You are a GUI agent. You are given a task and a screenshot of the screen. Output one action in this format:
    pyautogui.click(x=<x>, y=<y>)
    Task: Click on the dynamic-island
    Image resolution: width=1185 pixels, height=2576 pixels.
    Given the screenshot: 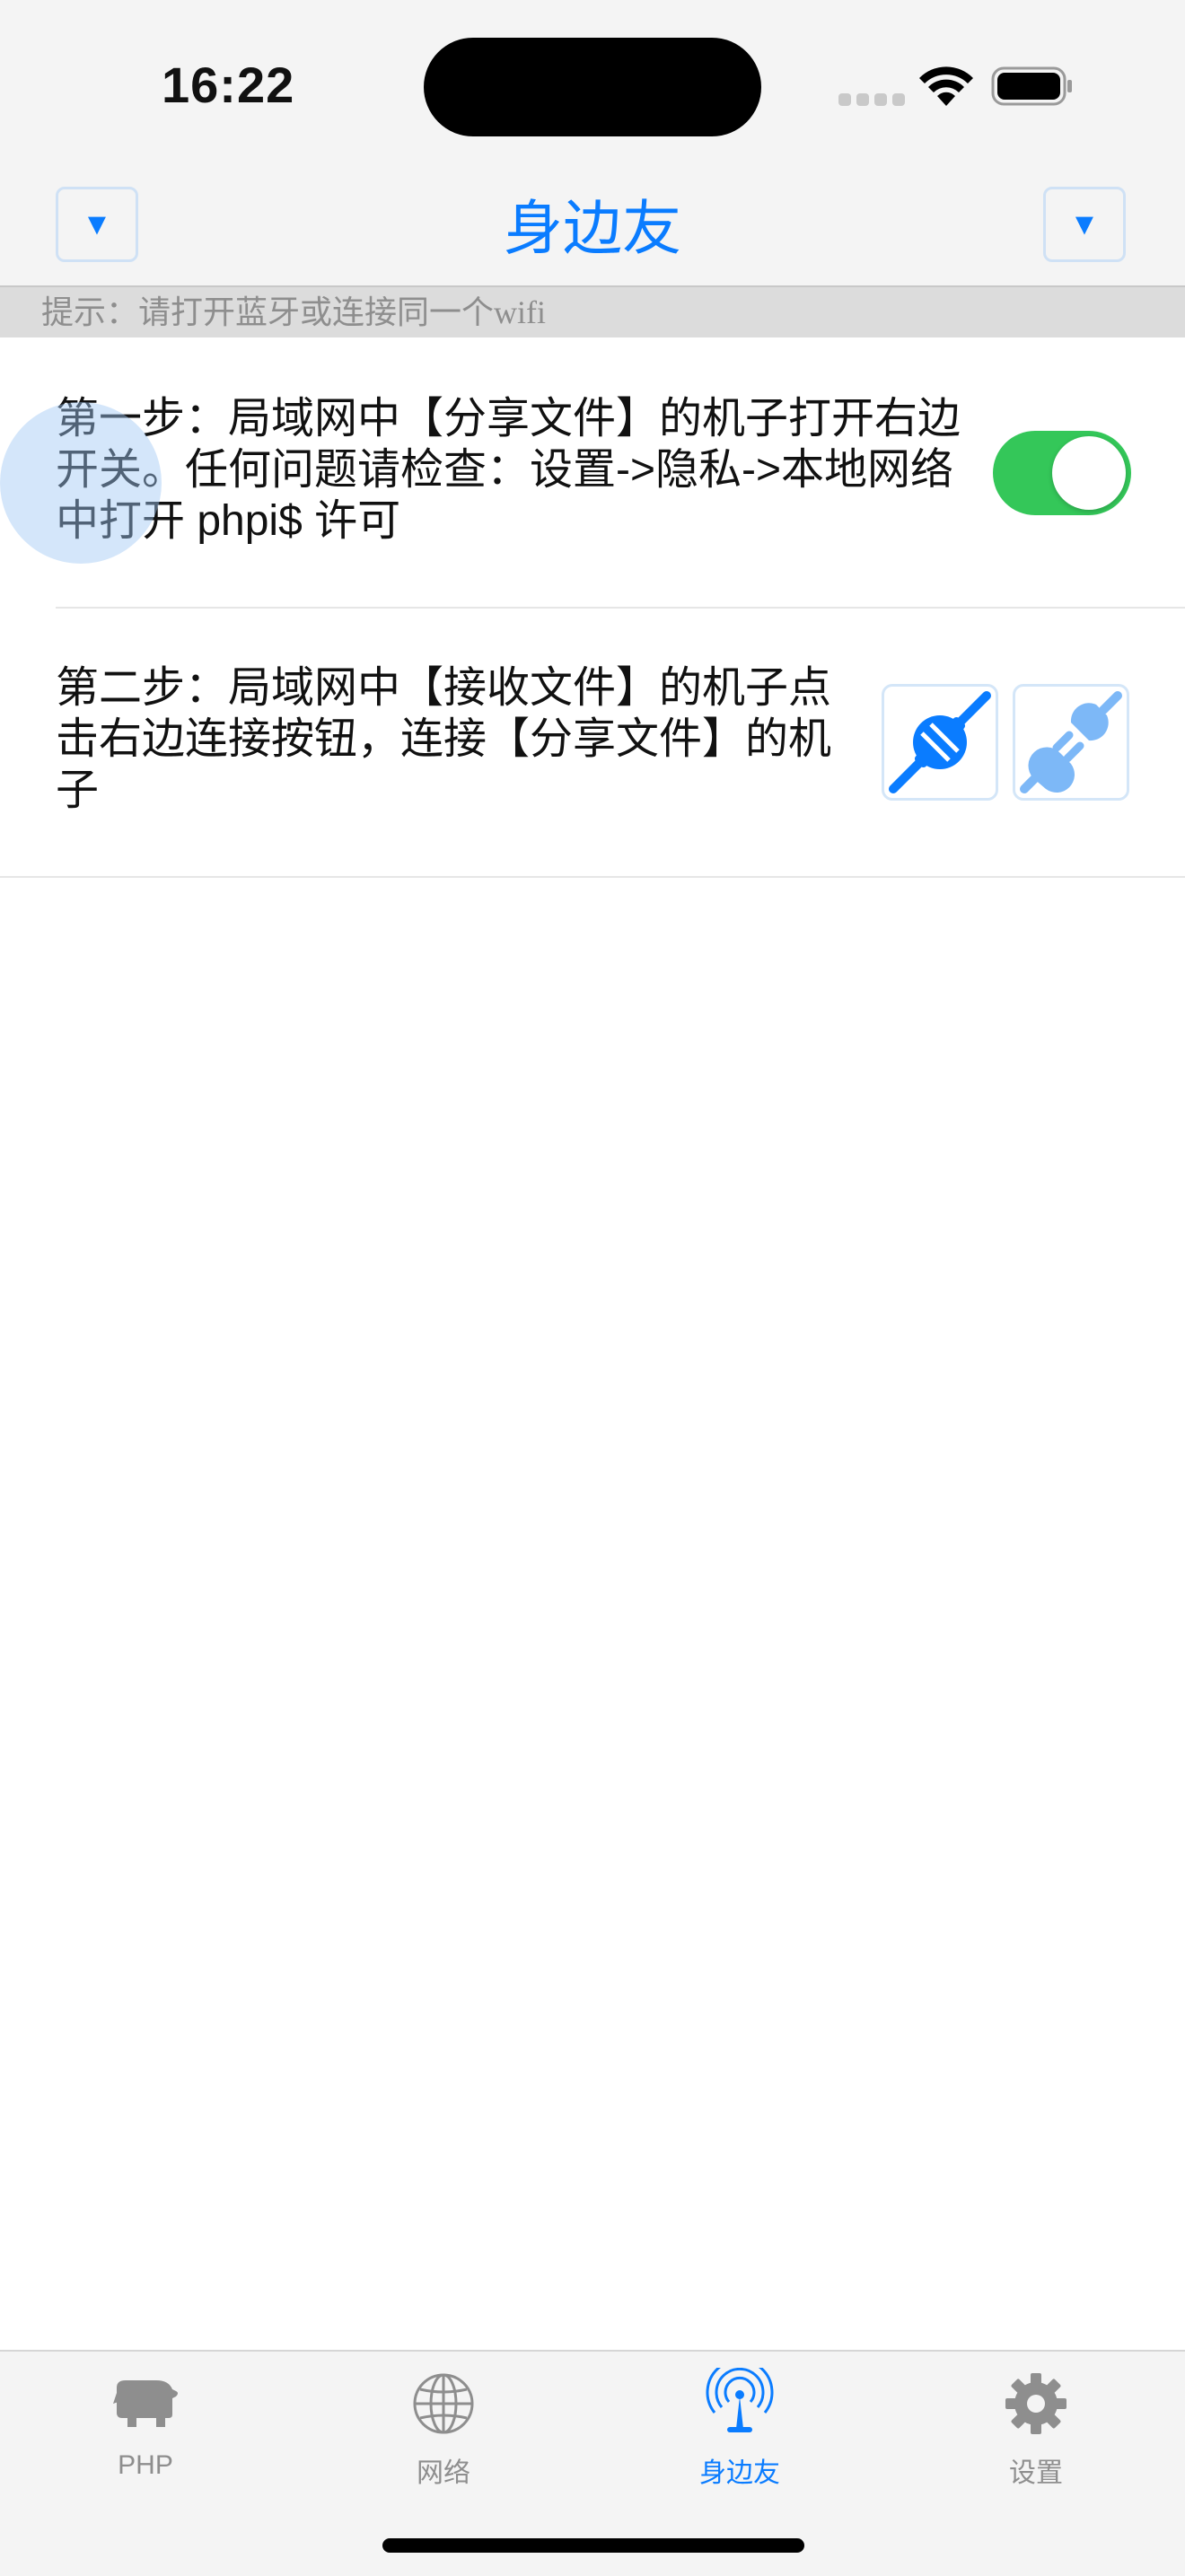 What is the action you would take?
    pyautogui.click(x=592, y=87)
    